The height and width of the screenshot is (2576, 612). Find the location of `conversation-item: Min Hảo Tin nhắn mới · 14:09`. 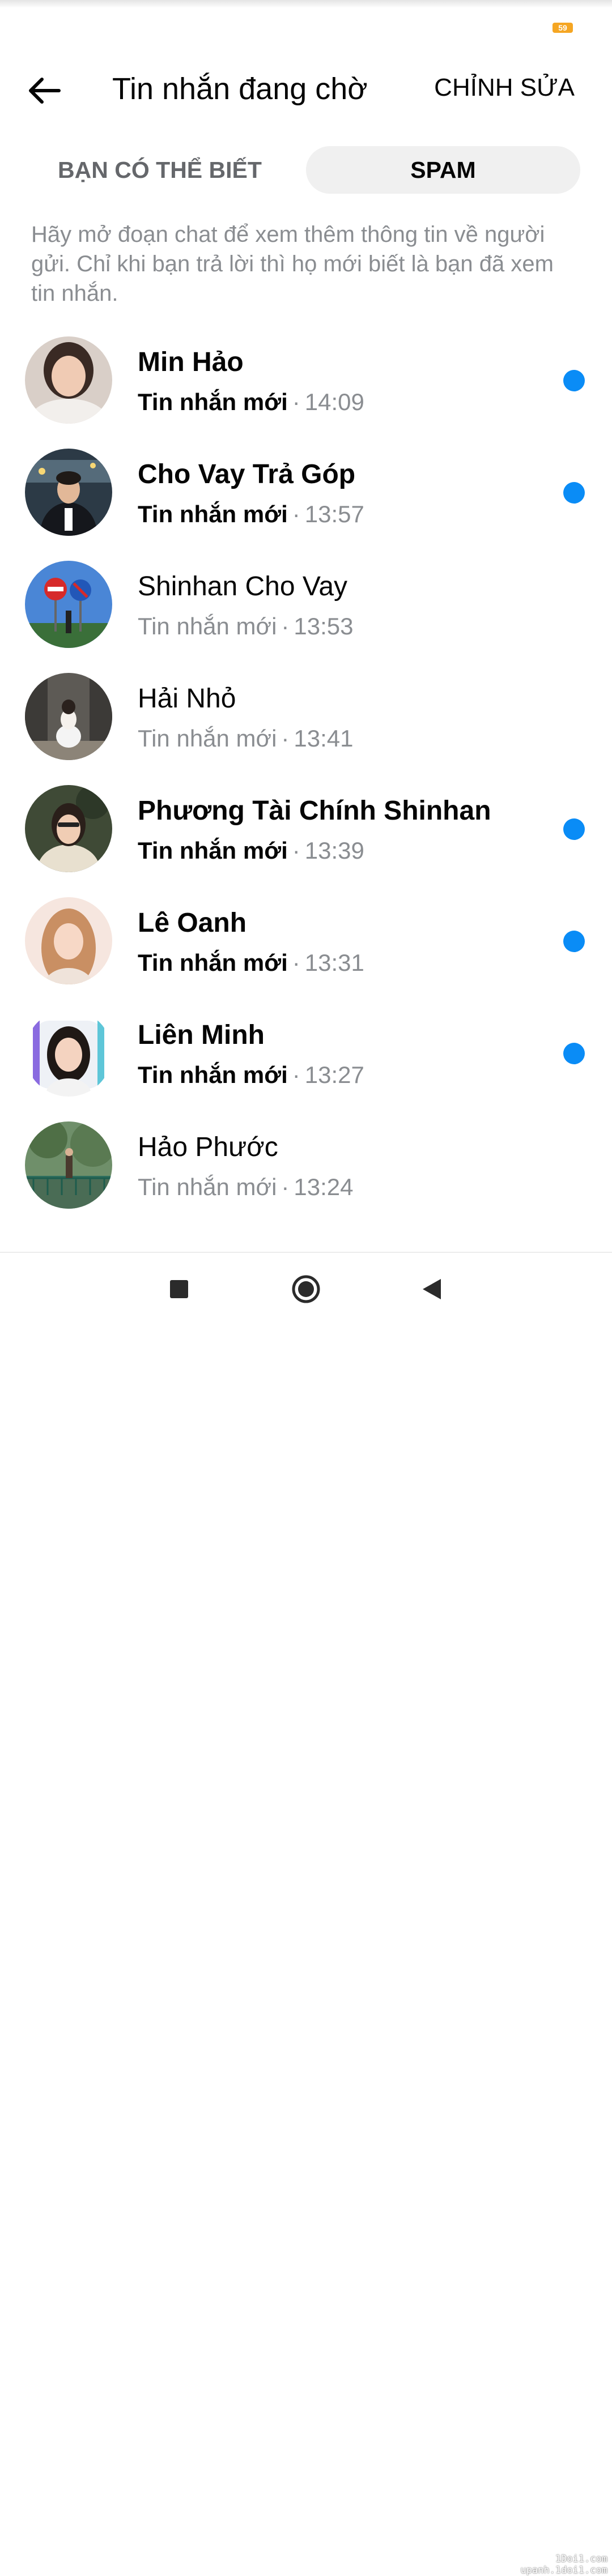

conversation-item: Min Hảo Tin nhắn mới · 14:09 is located at coordinates (306, 390).